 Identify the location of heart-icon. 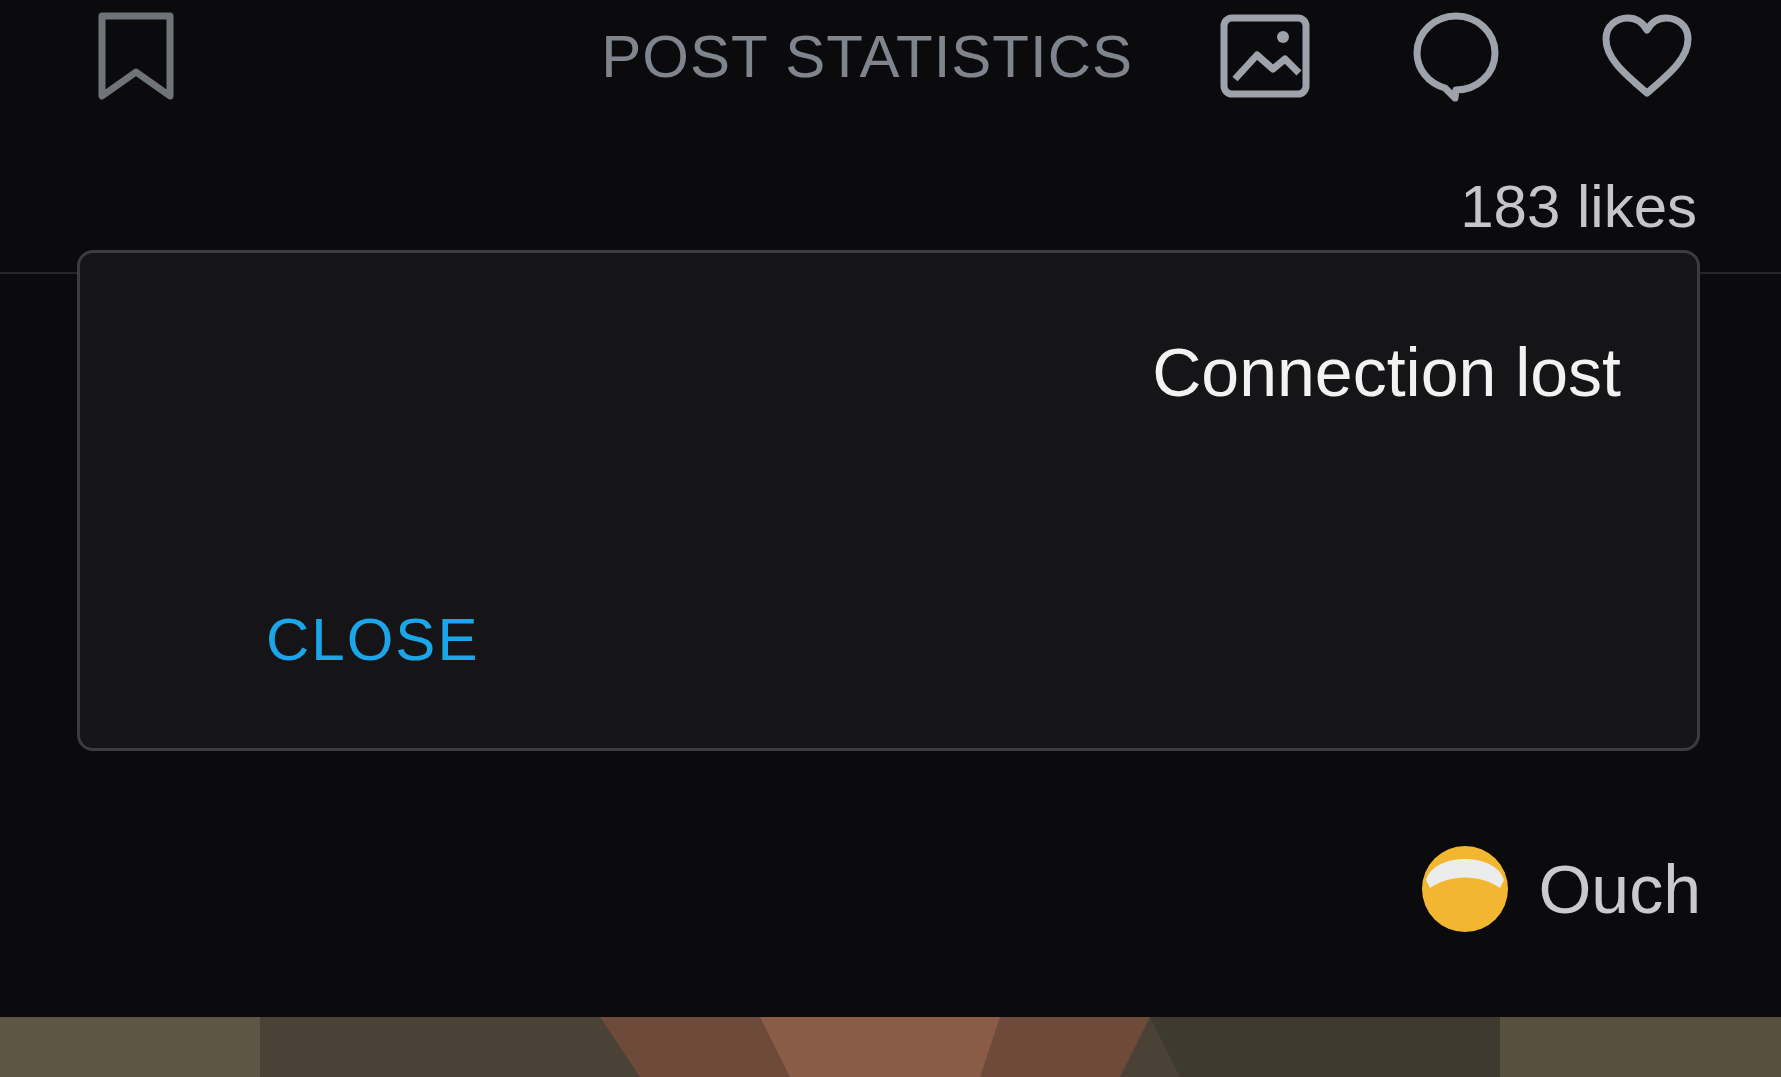
(1647, 56).